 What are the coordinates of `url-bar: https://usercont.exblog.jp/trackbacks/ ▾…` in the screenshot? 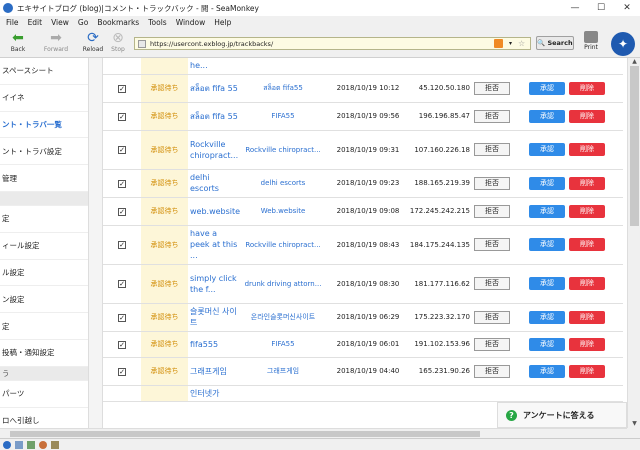 It's located at (332, 43).